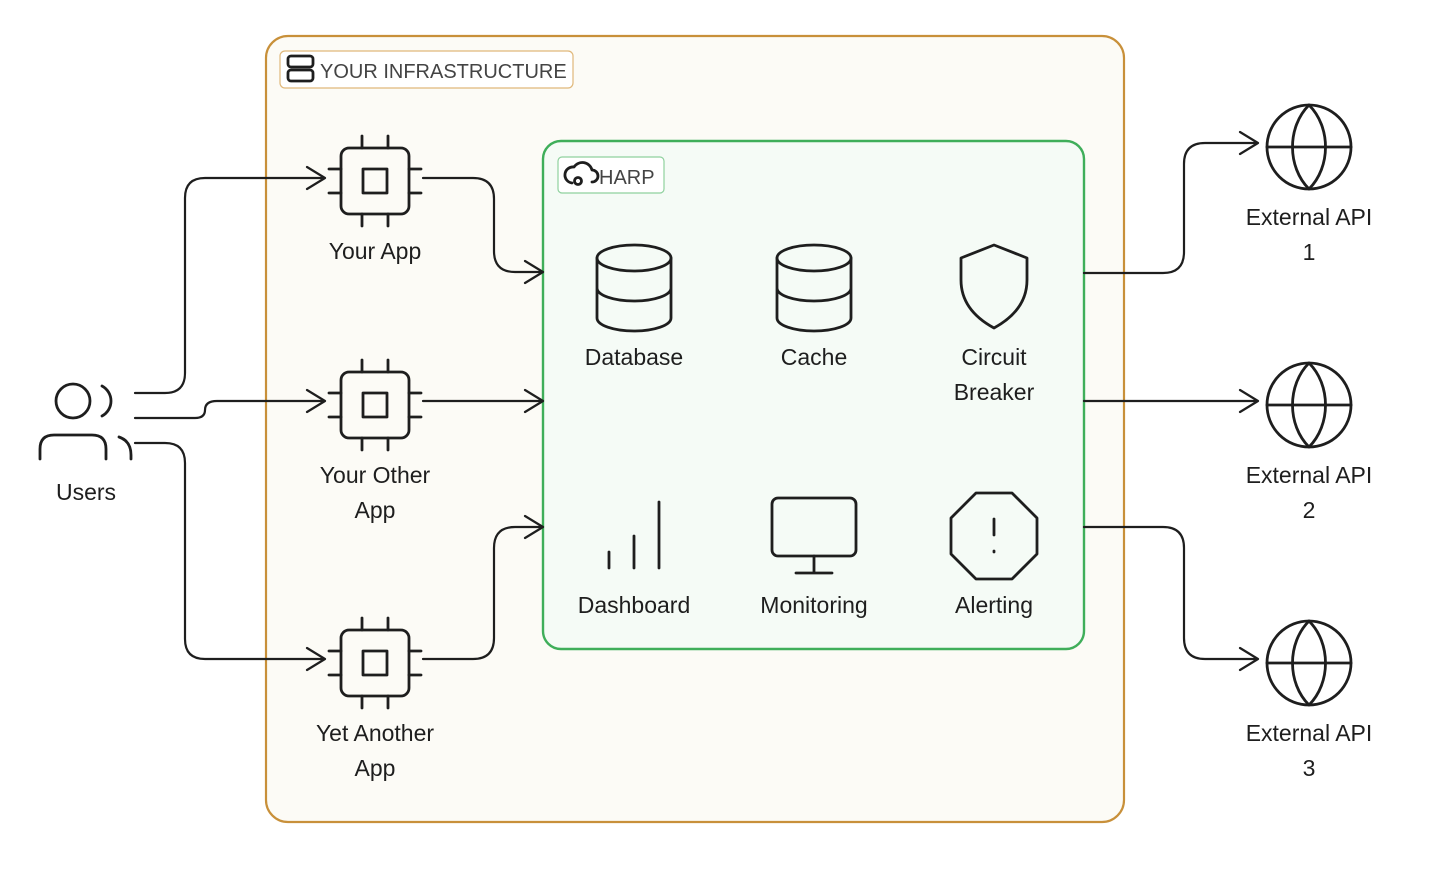  I want to click on users-node: Users, so click(85, 443).